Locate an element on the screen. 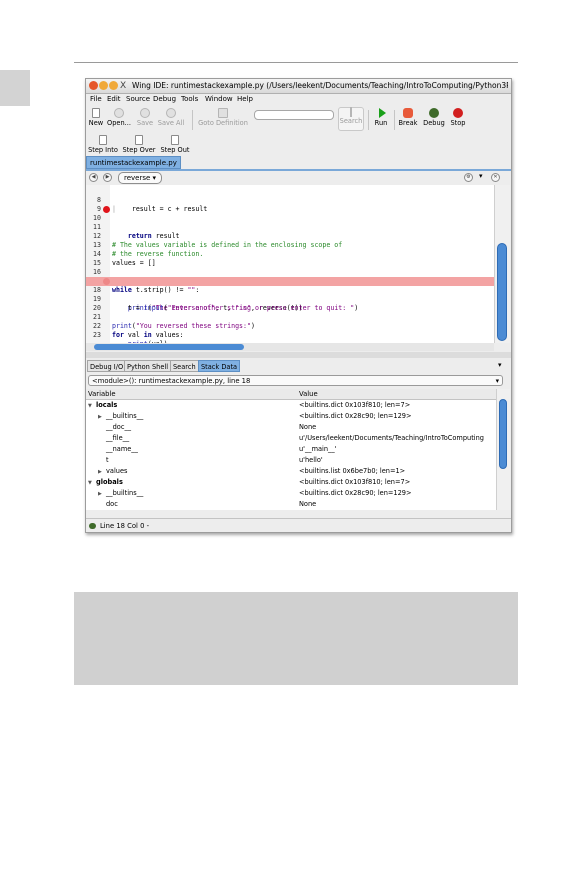 The height and width of the screenshot is (888, 586). close-editor-icon: ✕ is located at coordinates (495, 177).